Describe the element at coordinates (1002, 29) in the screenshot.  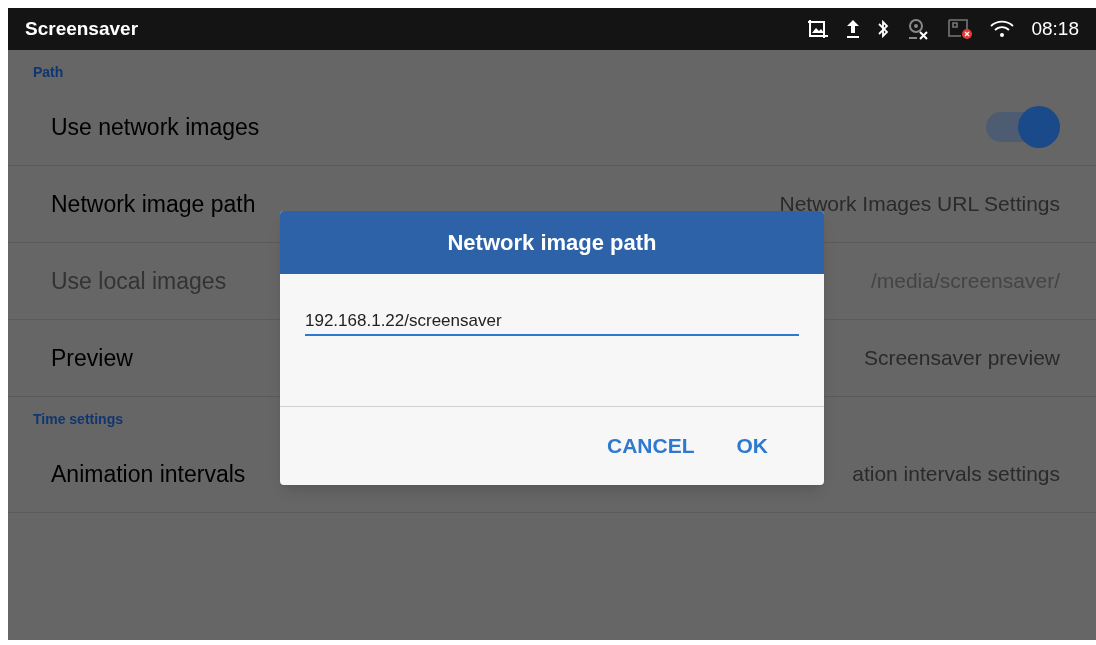
I see `wifi-icon` at that location.